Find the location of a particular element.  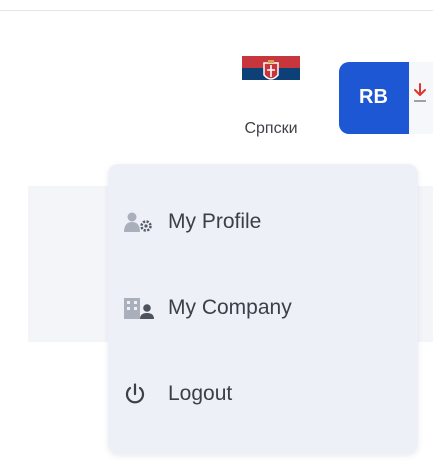

power-icon is located at coordinates (139, 394).